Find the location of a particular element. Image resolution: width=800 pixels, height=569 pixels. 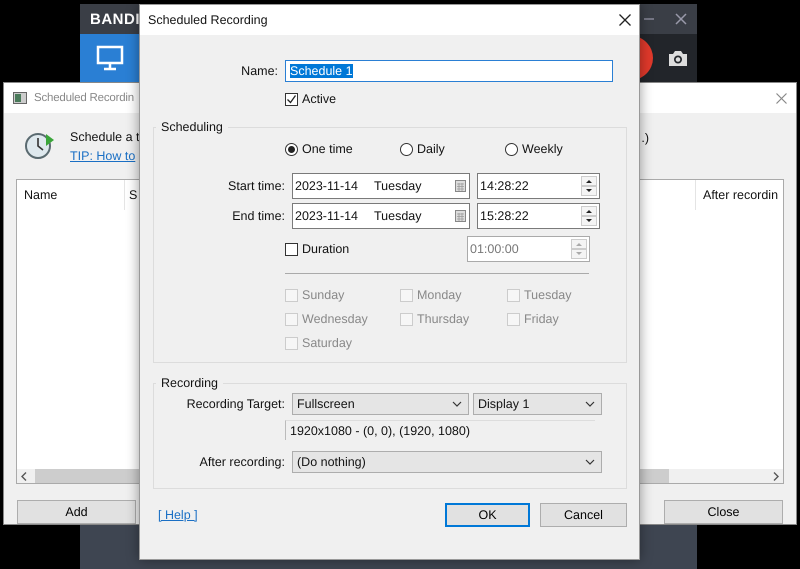

scroll-right-icon is located at coordinates (776, 476).